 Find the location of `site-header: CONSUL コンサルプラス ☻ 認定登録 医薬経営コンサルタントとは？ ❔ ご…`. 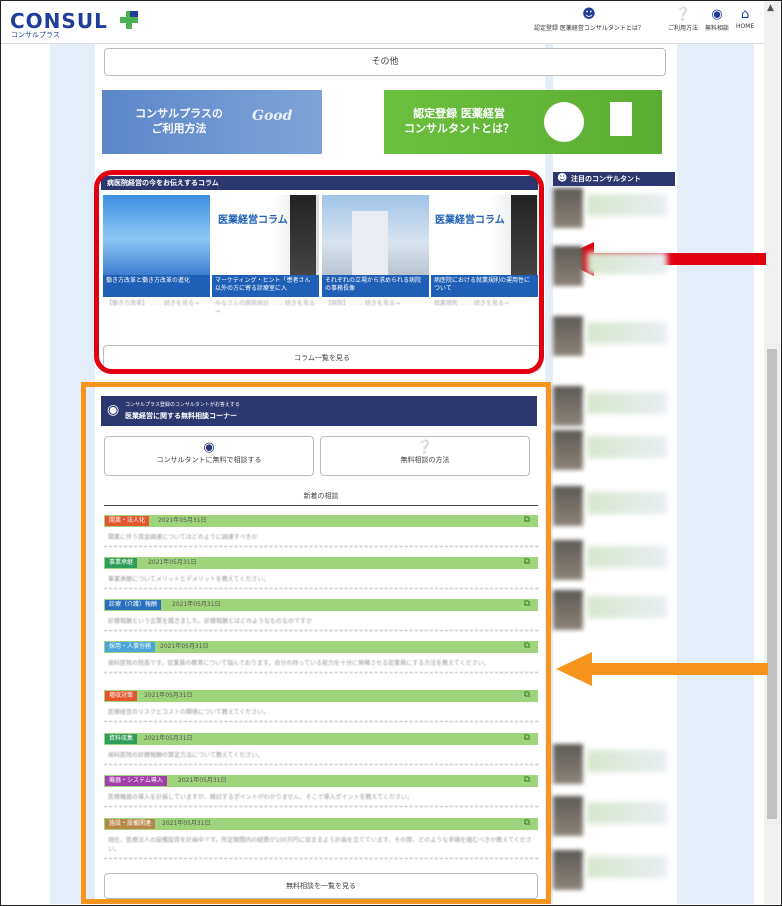

site-header: CONSUL コンサルプラス ☻ 認定登録 医薬経営コンサルタントとは？ ❔ ご… is located at coordinates (382, 22).